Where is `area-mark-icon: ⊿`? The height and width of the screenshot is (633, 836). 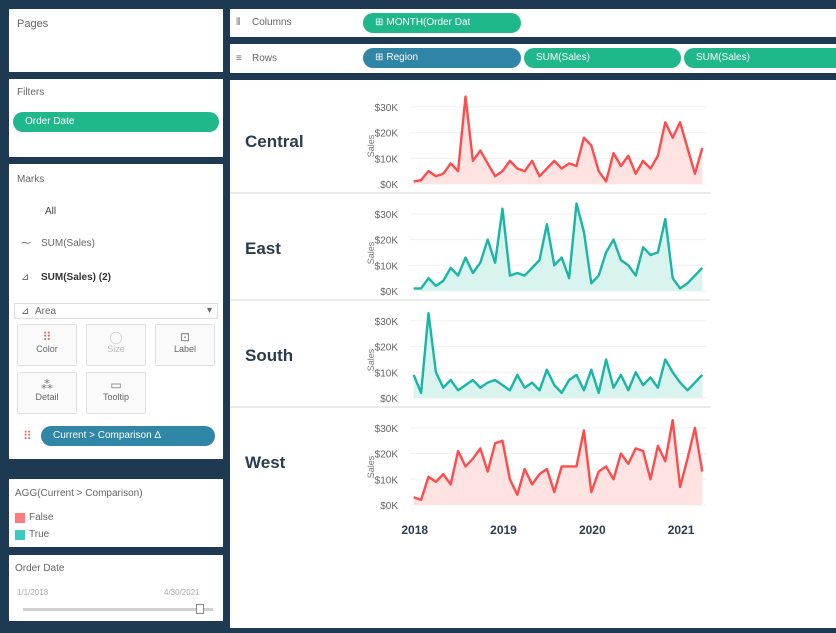
area-mark-icon: ⊿ is located at coordinates (25, 277).